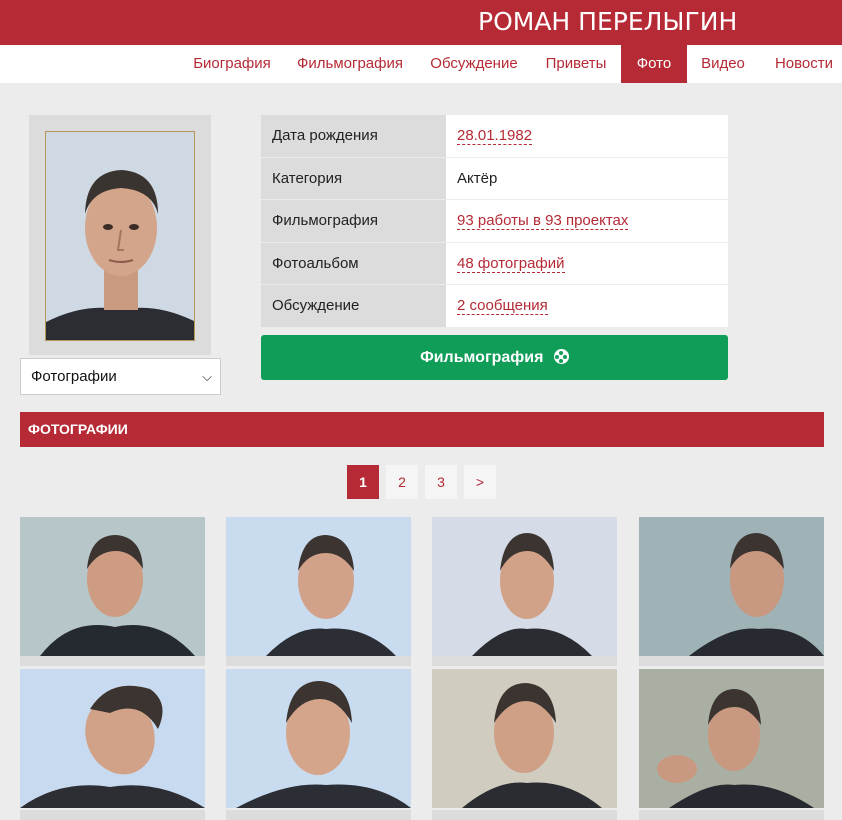 This screenshot has height=820, width=842. Describe the element at coordinates (421, 22) in the screenshot. I see `site-header: РОМАН ПЕРЕЛЫГИН` at that location.